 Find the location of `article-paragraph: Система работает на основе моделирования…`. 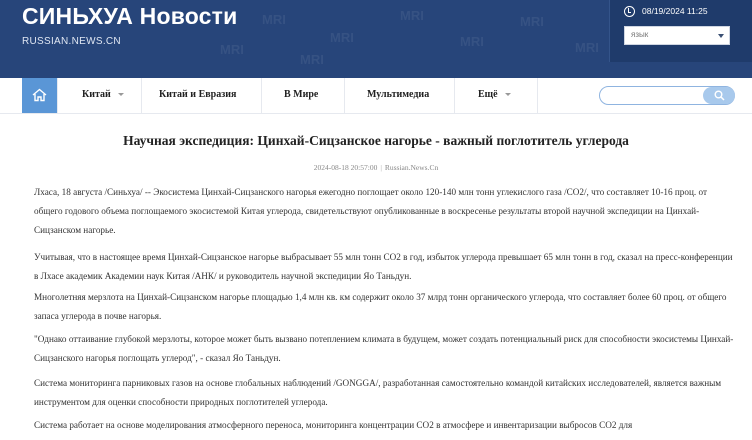

article-paragraph: Система работает на основе моделирования… is located at coordinates (333, 425).